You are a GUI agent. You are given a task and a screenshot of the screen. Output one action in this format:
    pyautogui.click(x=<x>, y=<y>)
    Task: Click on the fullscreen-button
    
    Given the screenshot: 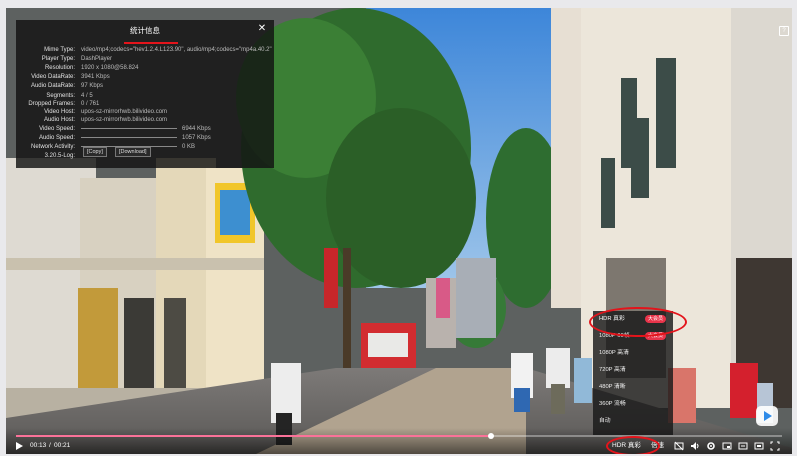 What is the action you would take?
    pyautogui.click(x=775, y=446)
    